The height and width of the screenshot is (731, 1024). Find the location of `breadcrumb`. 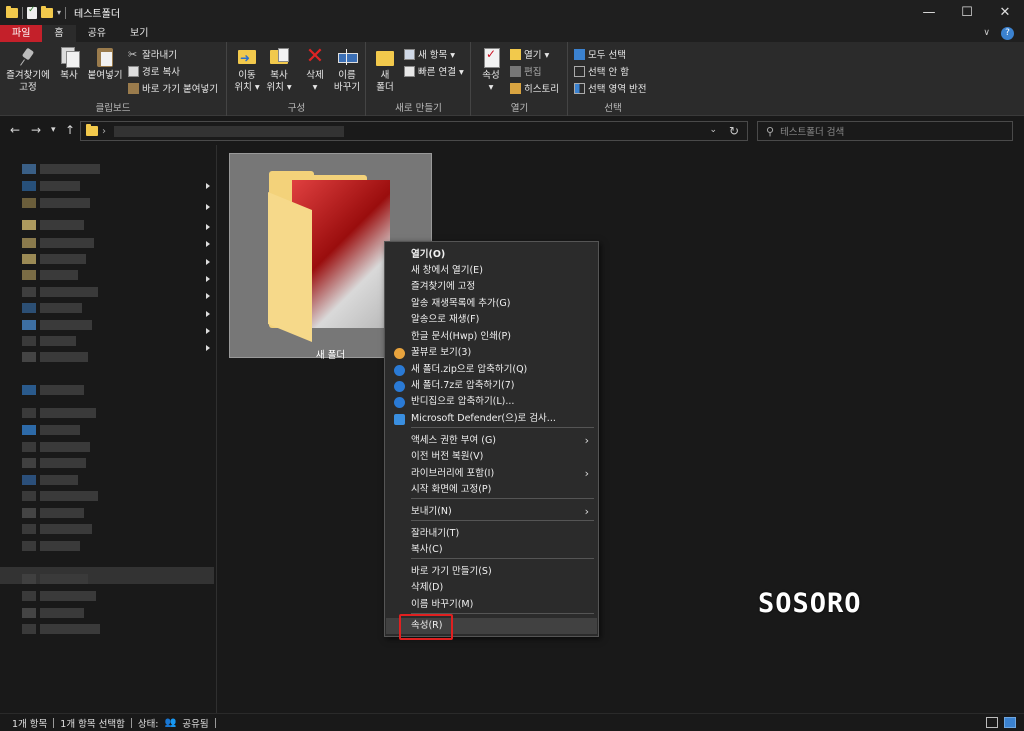

breadcrumb is located at coordinates (229, 131).